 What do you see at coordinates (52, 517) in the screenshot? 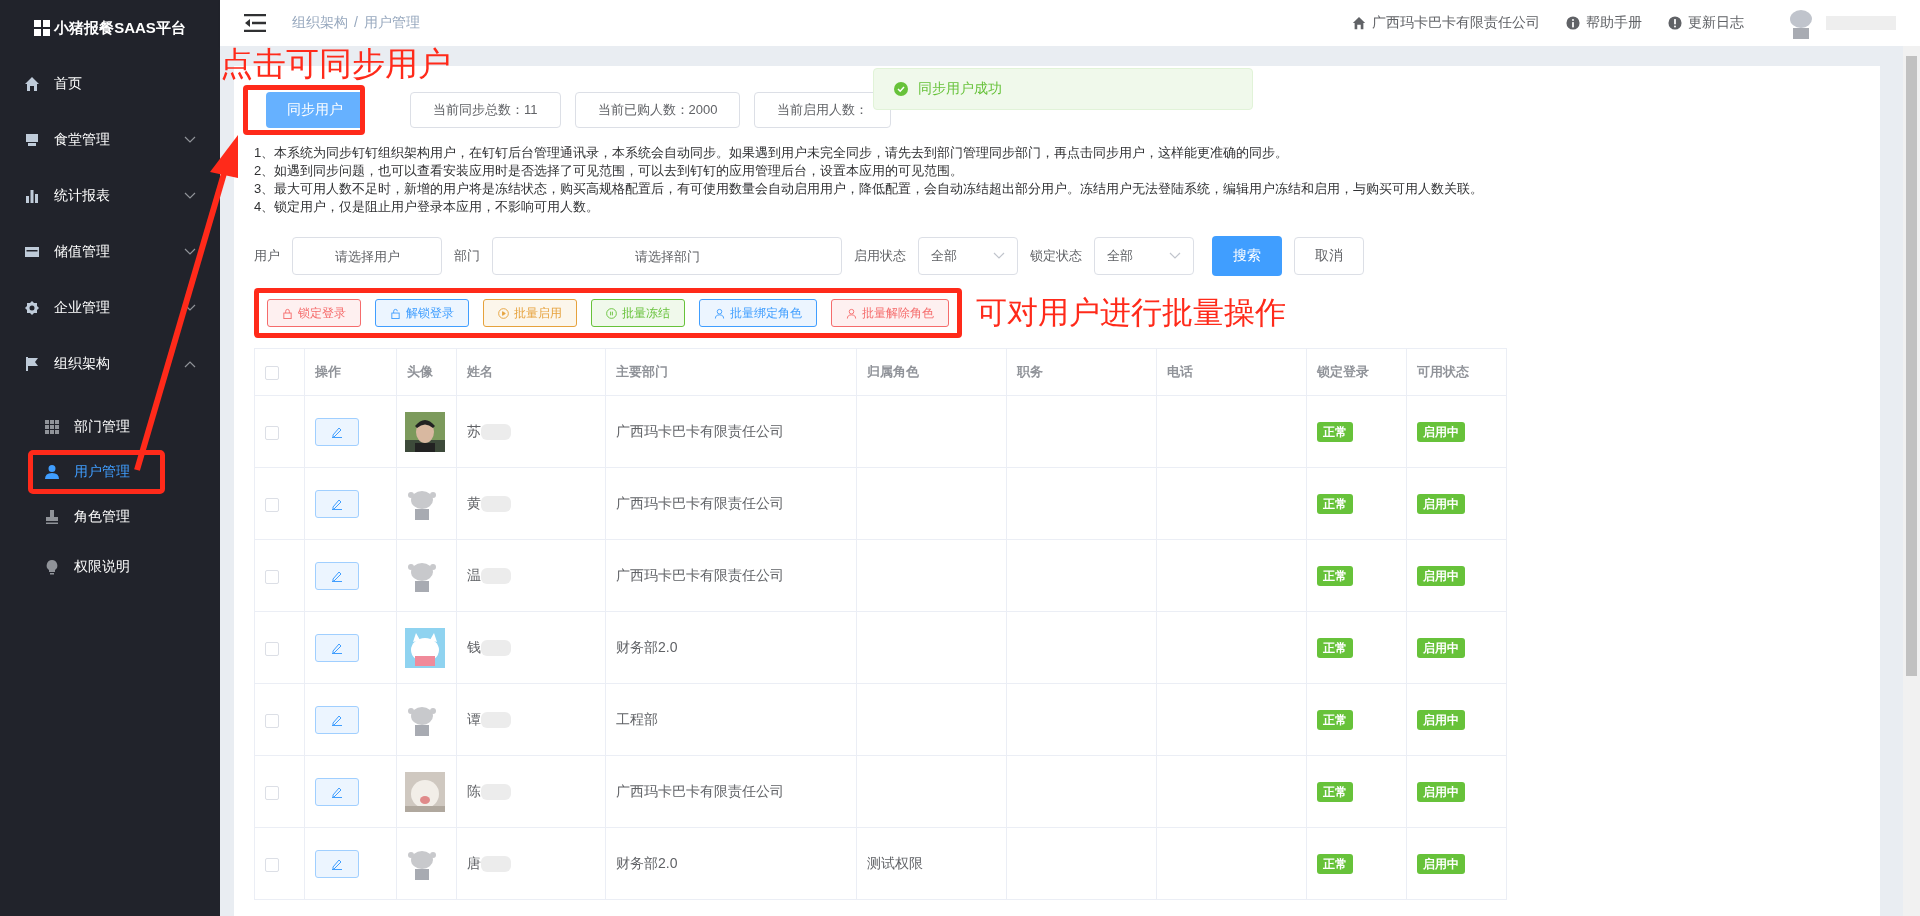
I see `stamp-icon` at bounding box center [52, 517].